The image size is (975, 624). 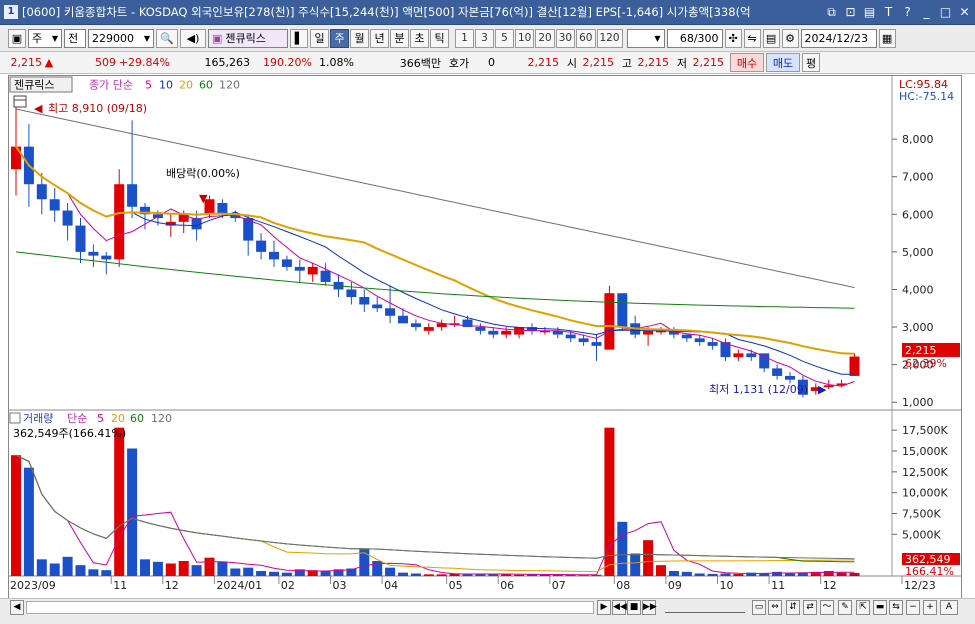 What do you see at coordinates (167, 38) in the screenshot?
I see `search-icon: 🔍` at bounding box center [167, 38].